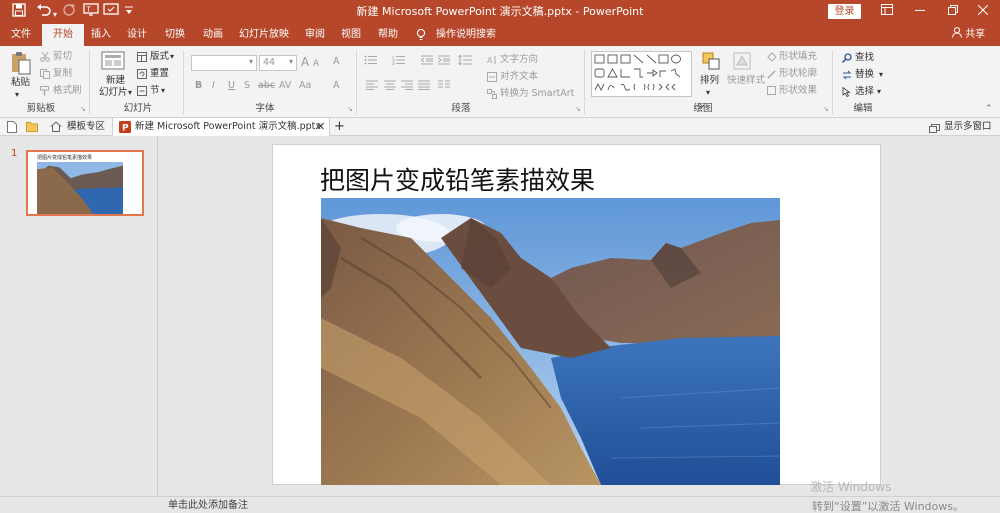 The width and height of the screenshot is (1000, 513). What do you see at coordinates (351, 35) in the screenshot?
I see `tab-view: 视图` at bounding box center [351, 35].